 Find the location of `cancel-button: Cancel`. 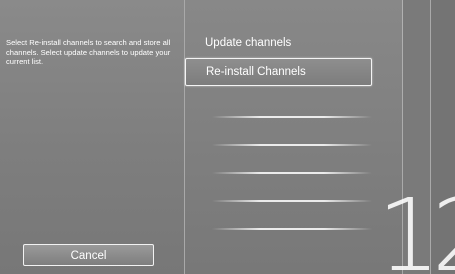

cancel-button: Cancel is located at coordinates (88, 255).